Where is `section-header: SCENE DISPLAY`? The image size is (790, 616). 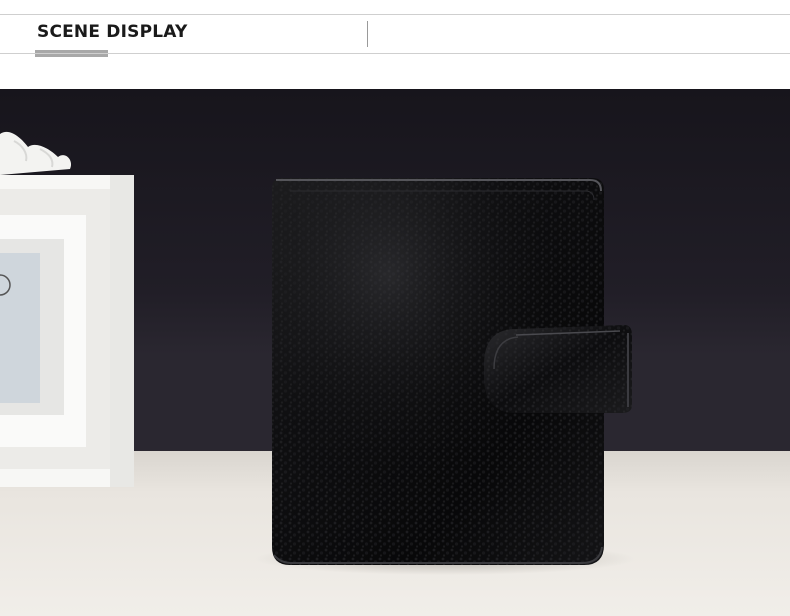
section-header: SCENE DISPLAY is located at coordinates (395, 44).